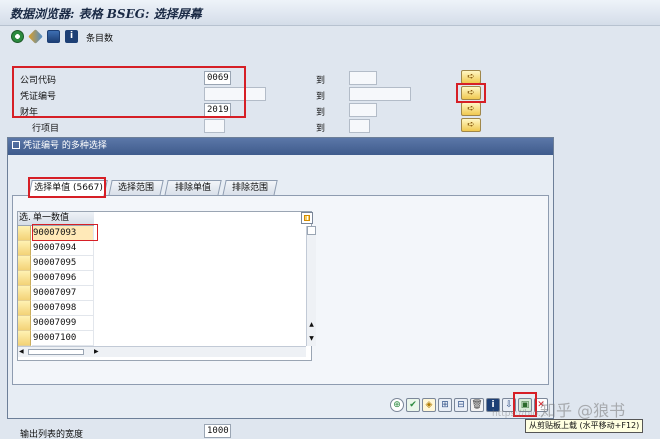 This screenshot has width=660, height=439. What do you see at coordinates (52, 434) in the screenshot?
I see `output-width-label: 输出列表的宽度` at bounding box center [52, 434].